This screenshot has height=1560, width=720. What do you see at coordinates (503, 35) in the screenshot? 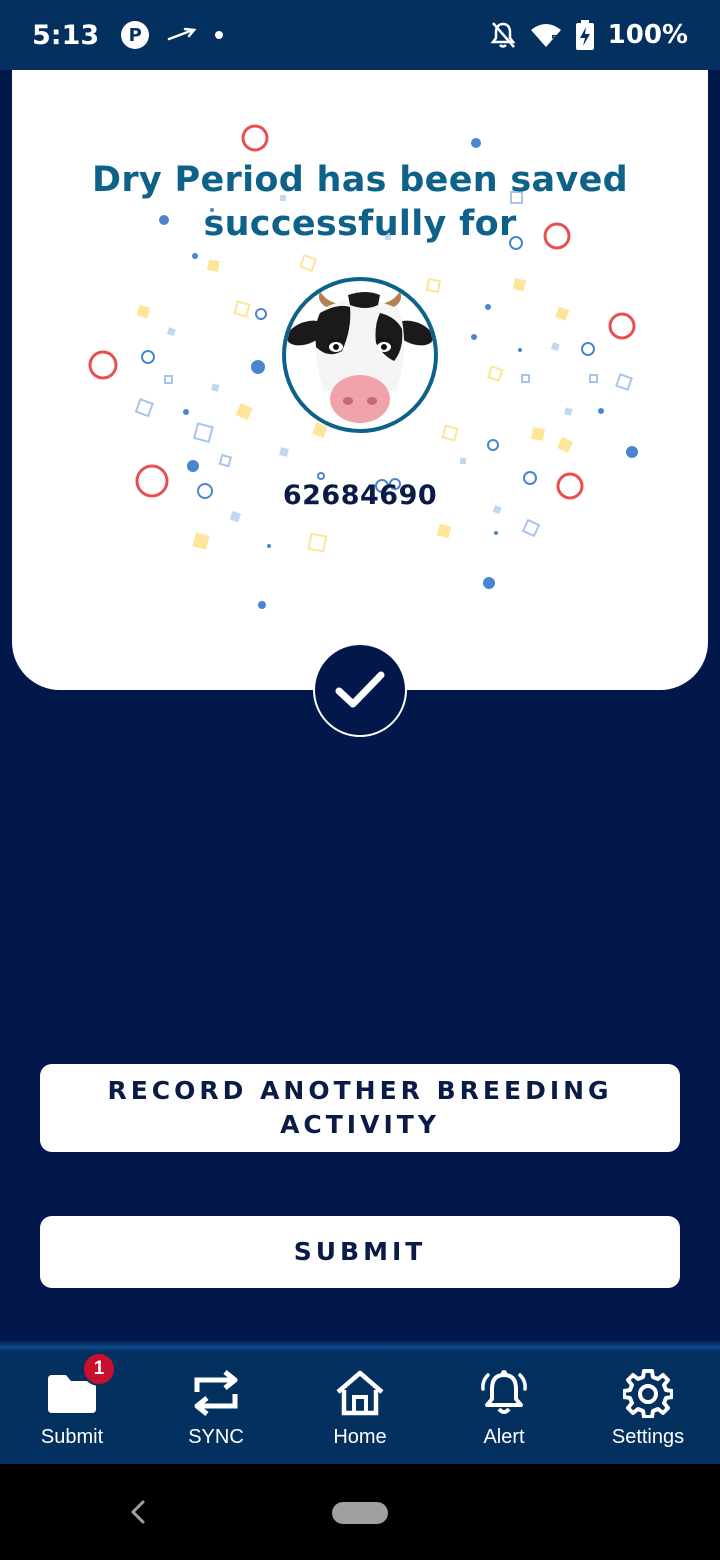
I see `mute-bell-icon` at bounding box center [503, 35].